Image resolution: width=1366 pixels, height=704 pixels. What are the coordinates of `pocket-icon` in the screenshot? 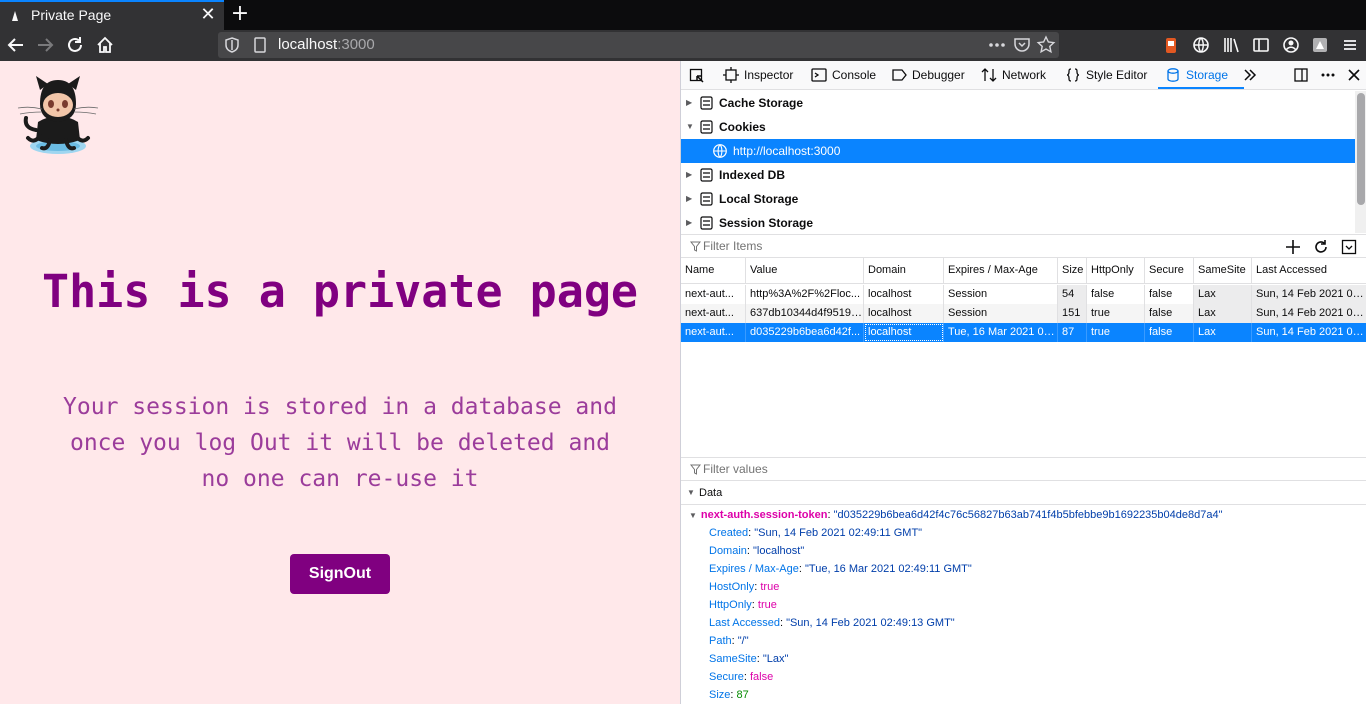 It's located at (1022, 45).